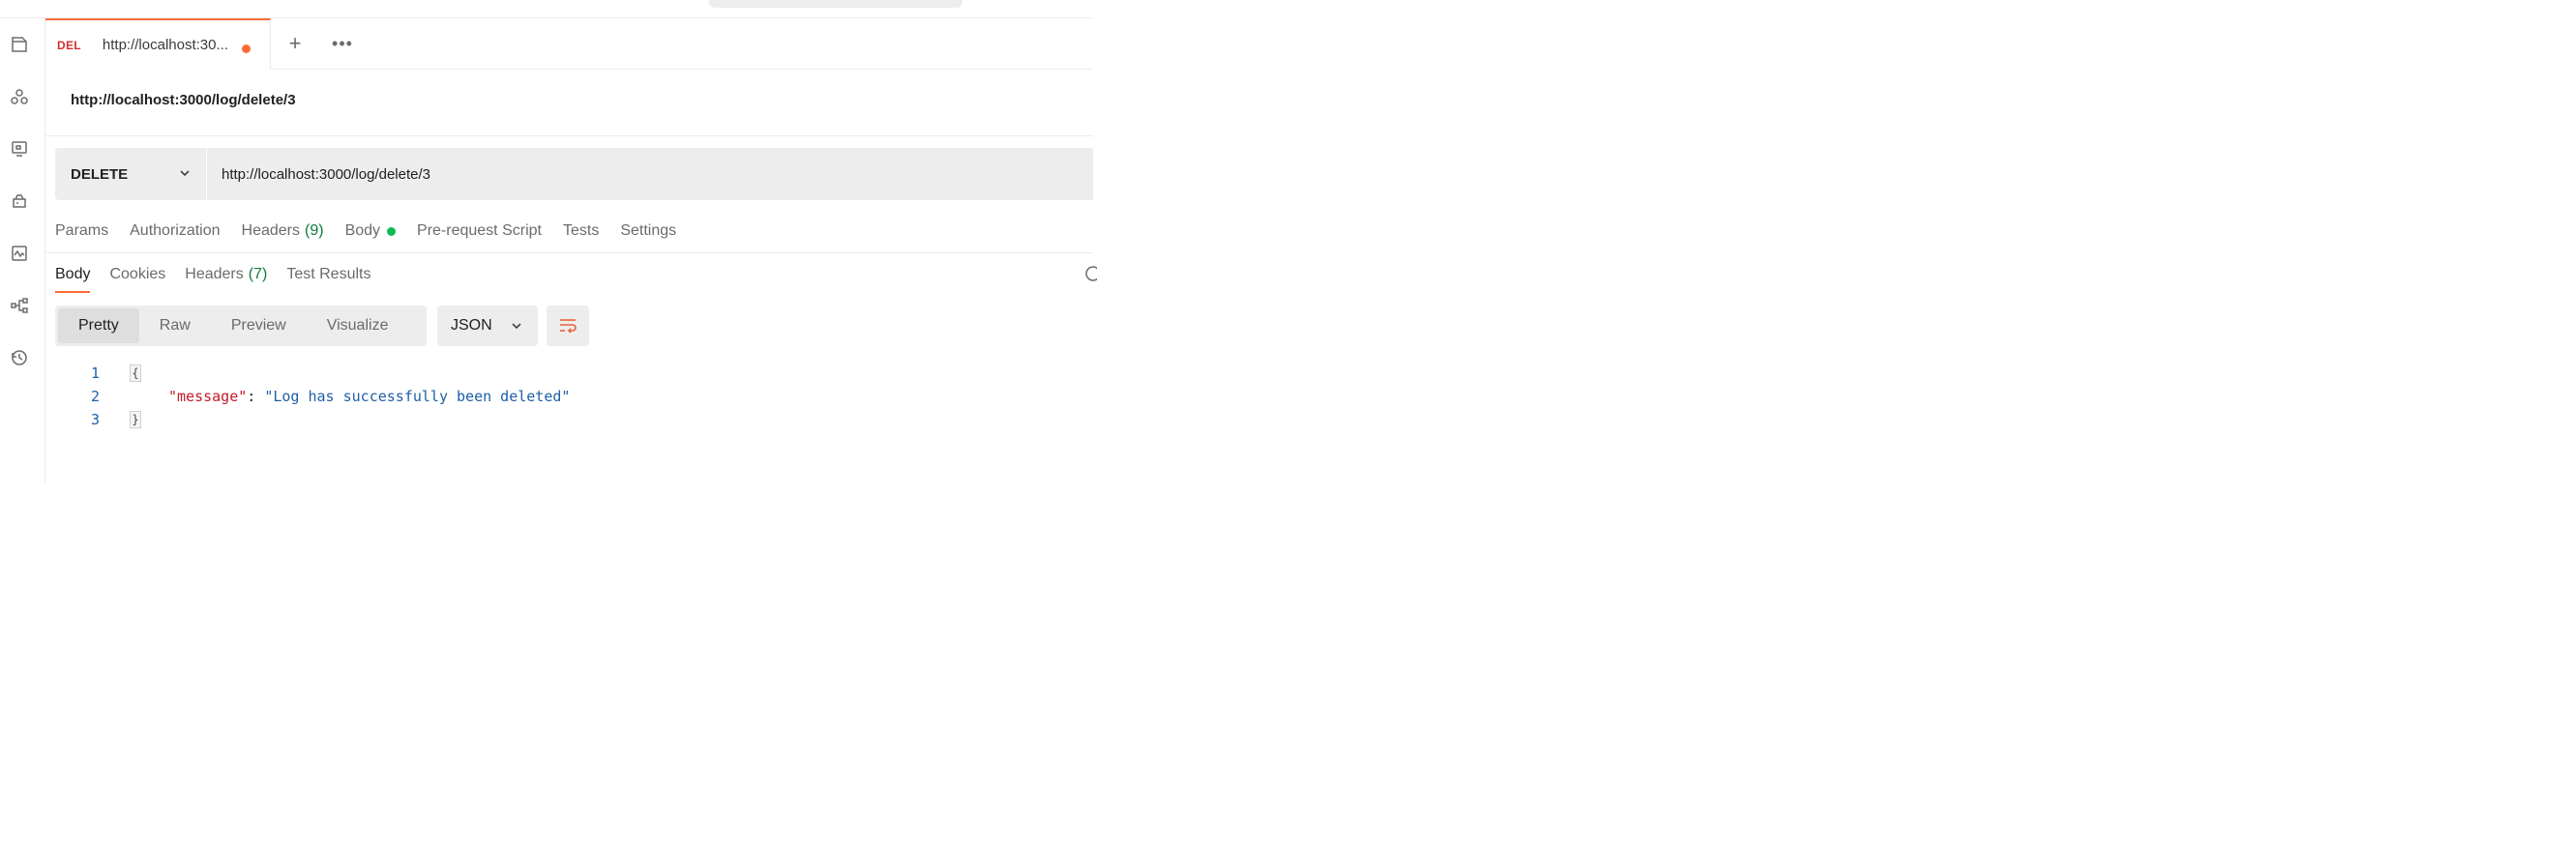  Describe the element at coordinates (259, 326) in the screenshot. I see `view-preview-button: Preview` at that location.